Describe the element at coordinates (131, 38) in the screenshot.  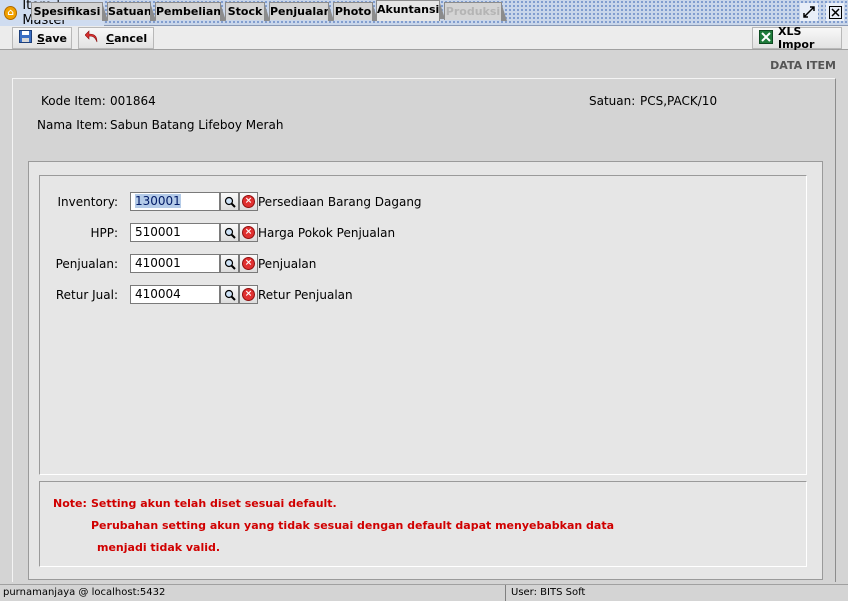
I see `cancel-label: ancel` at that location.